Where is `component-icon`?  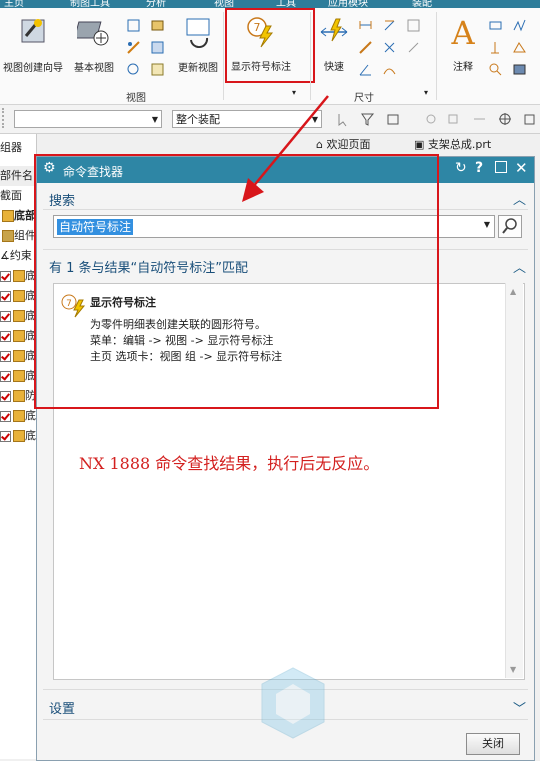
component-icon is located at coordinates (8, 236).